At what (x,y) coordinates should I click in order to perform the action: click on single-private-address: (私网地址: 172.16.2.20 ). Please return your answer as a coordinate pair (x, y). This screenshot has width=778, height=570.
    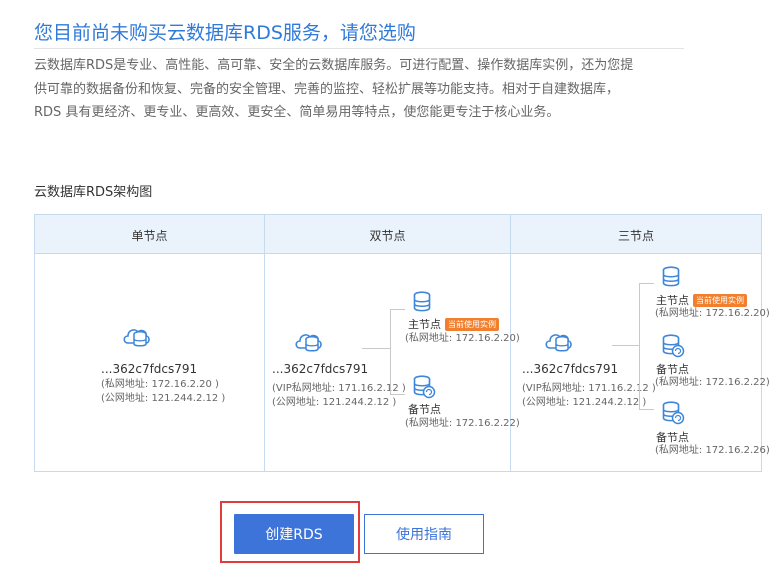
    Looking at the image, I should click on (160, 384).